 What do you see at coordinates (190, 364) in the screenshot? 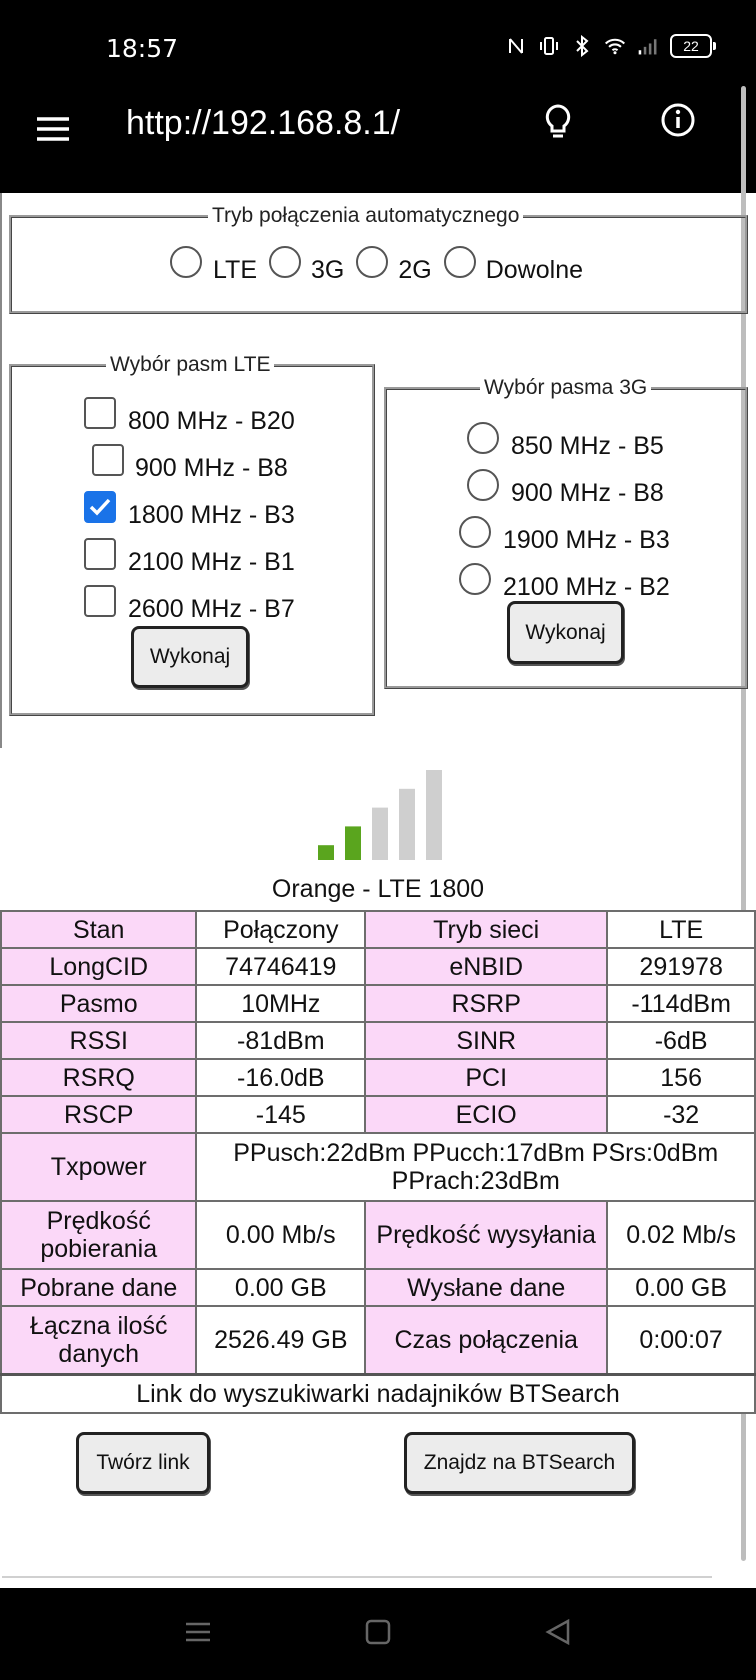
I see `lte-bands-legend: Wybór pasm LTE` at bounding box center [190, 364].